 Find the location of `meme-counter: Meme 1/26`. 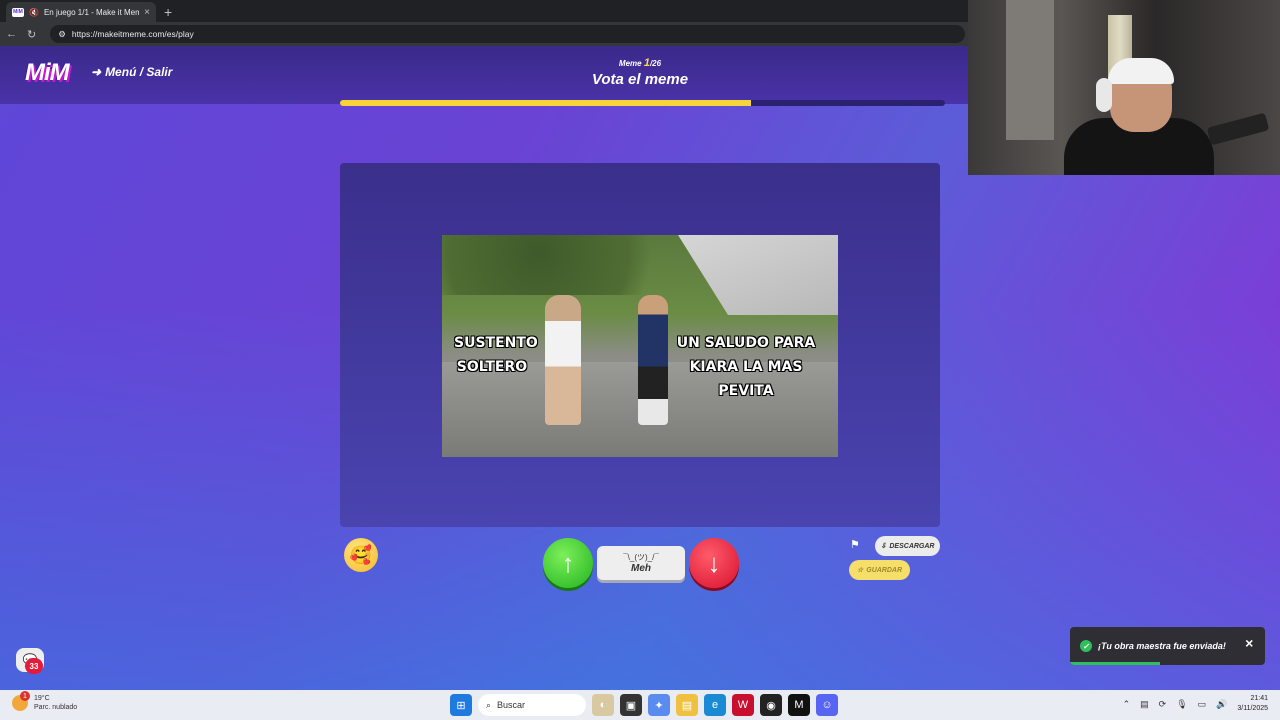

meme-counter: Meme 1/26 is located at coordinates (640, 63).